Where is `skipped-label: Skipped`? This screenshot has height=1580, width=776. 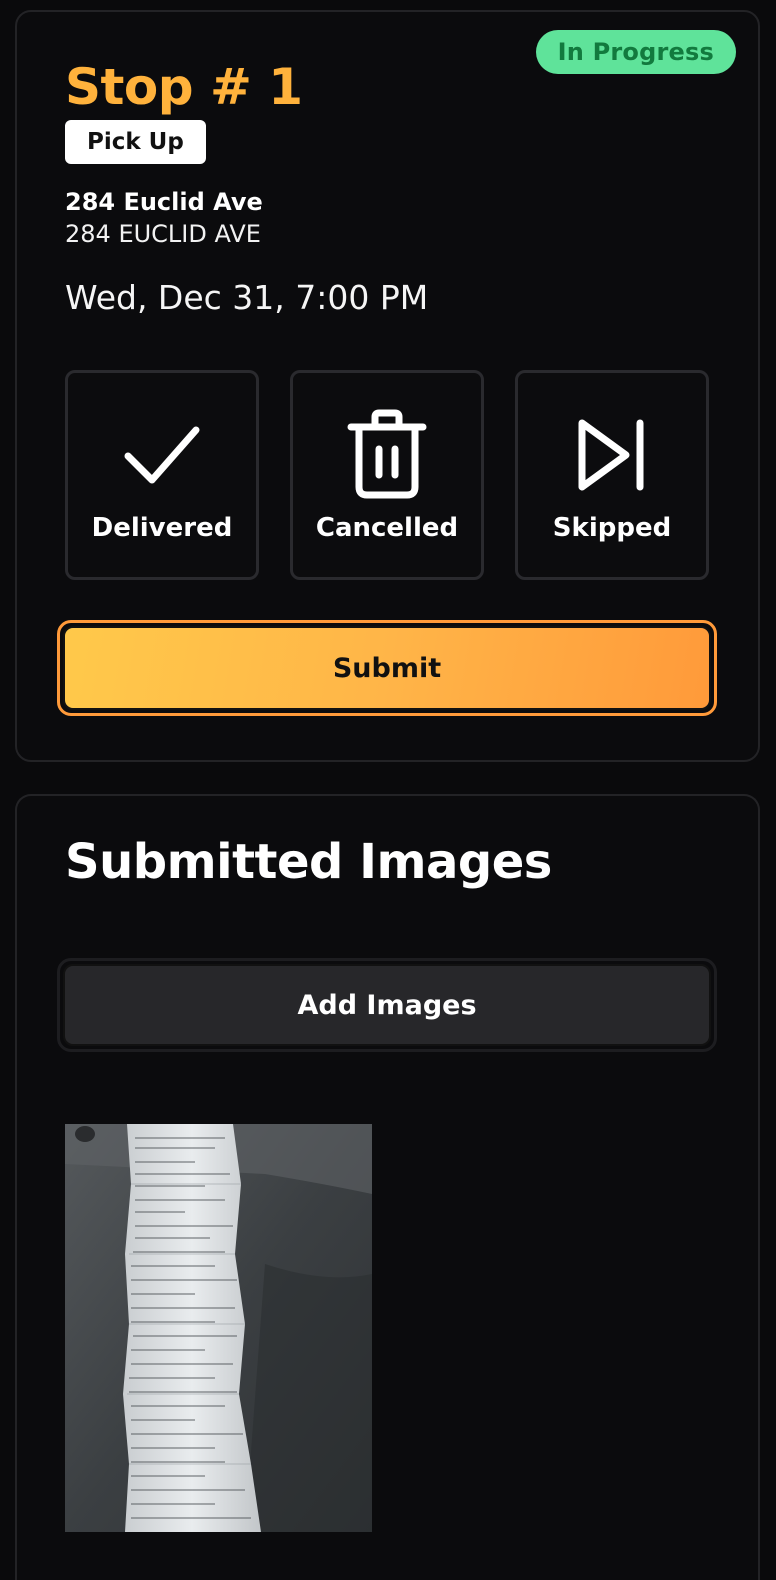 skipped-label: Skipped is located at coordinates (612, 528).